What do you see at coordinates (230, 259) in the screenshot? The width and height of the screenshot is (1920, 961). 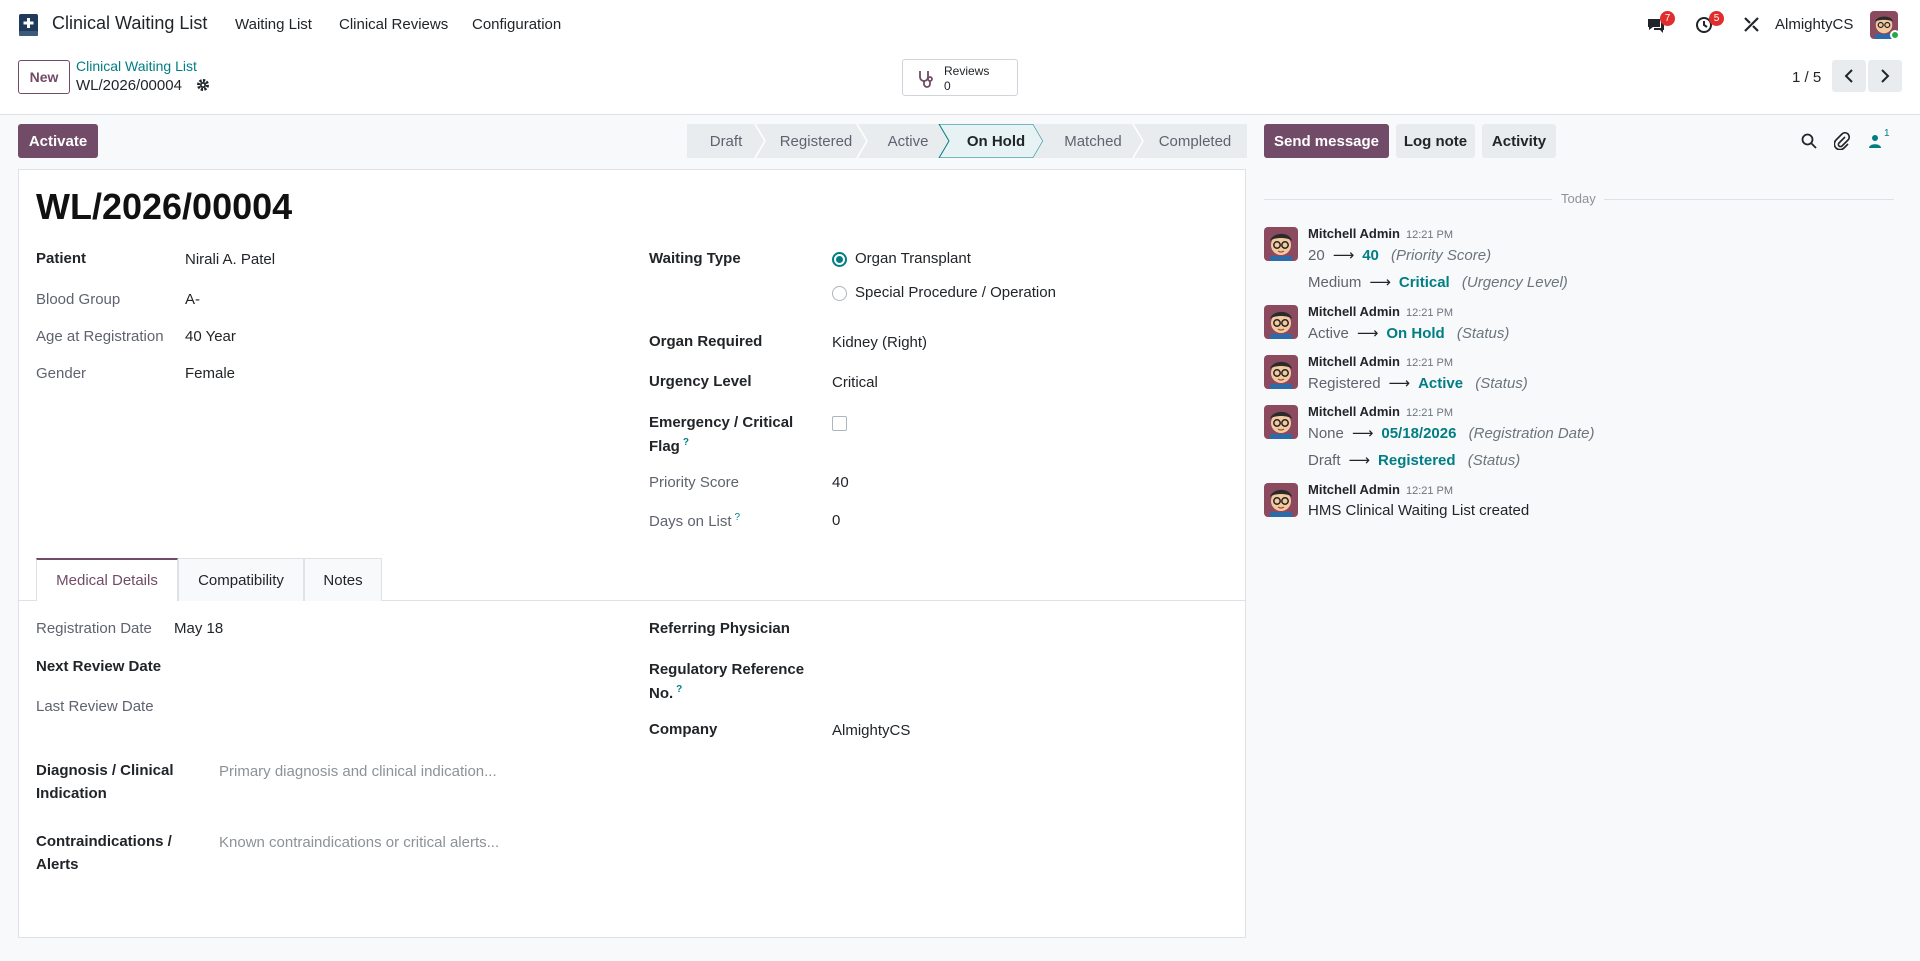 I see `patient-field: Nirali A. Patel` at bounding box center [230, 259].